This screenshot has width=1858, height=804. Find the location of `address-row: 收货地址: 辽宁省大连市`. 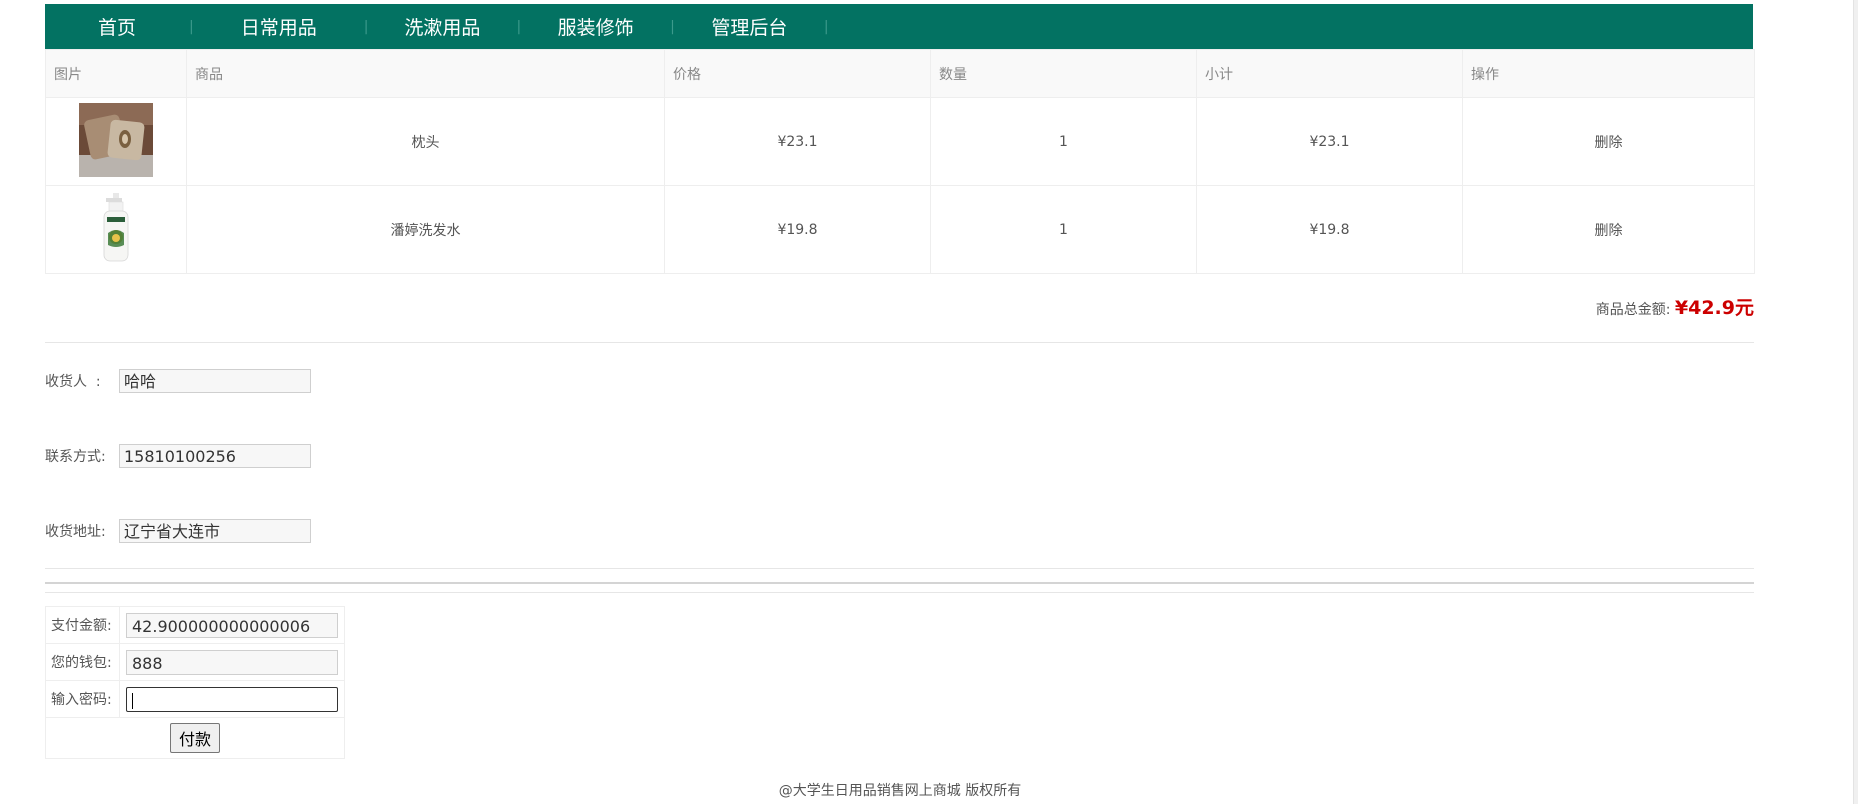

address-row: 收货地址: 辽宁省大连市 is located at coordinates (178, 531).